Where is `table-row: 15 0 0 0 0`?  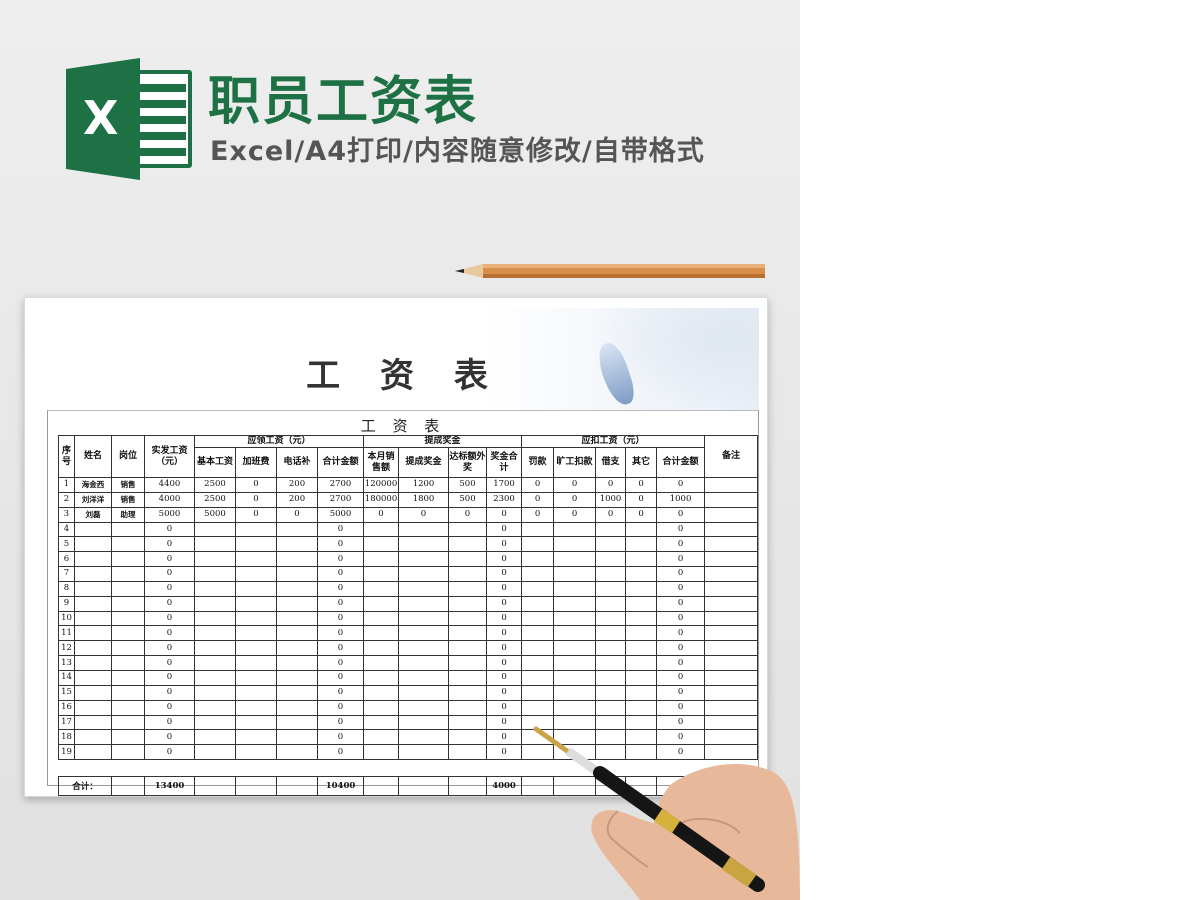
table-row: 15 0 0 0 0 is located at coordinates (408, 692).